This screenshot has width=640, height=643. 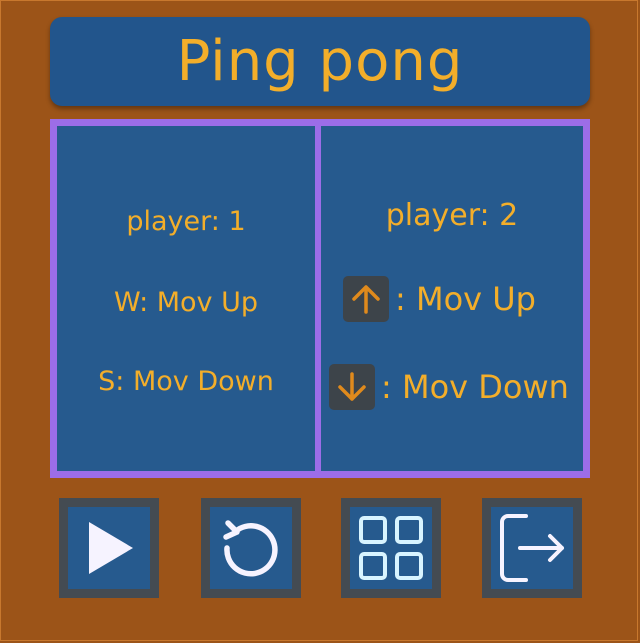 I want to click on play-icon, so click(x=111, y=548).